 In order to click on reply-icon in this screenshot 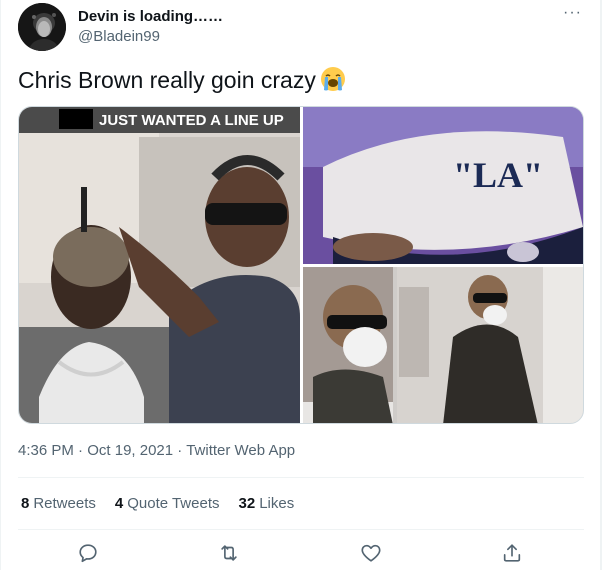, I will do `click(88, 553)`.